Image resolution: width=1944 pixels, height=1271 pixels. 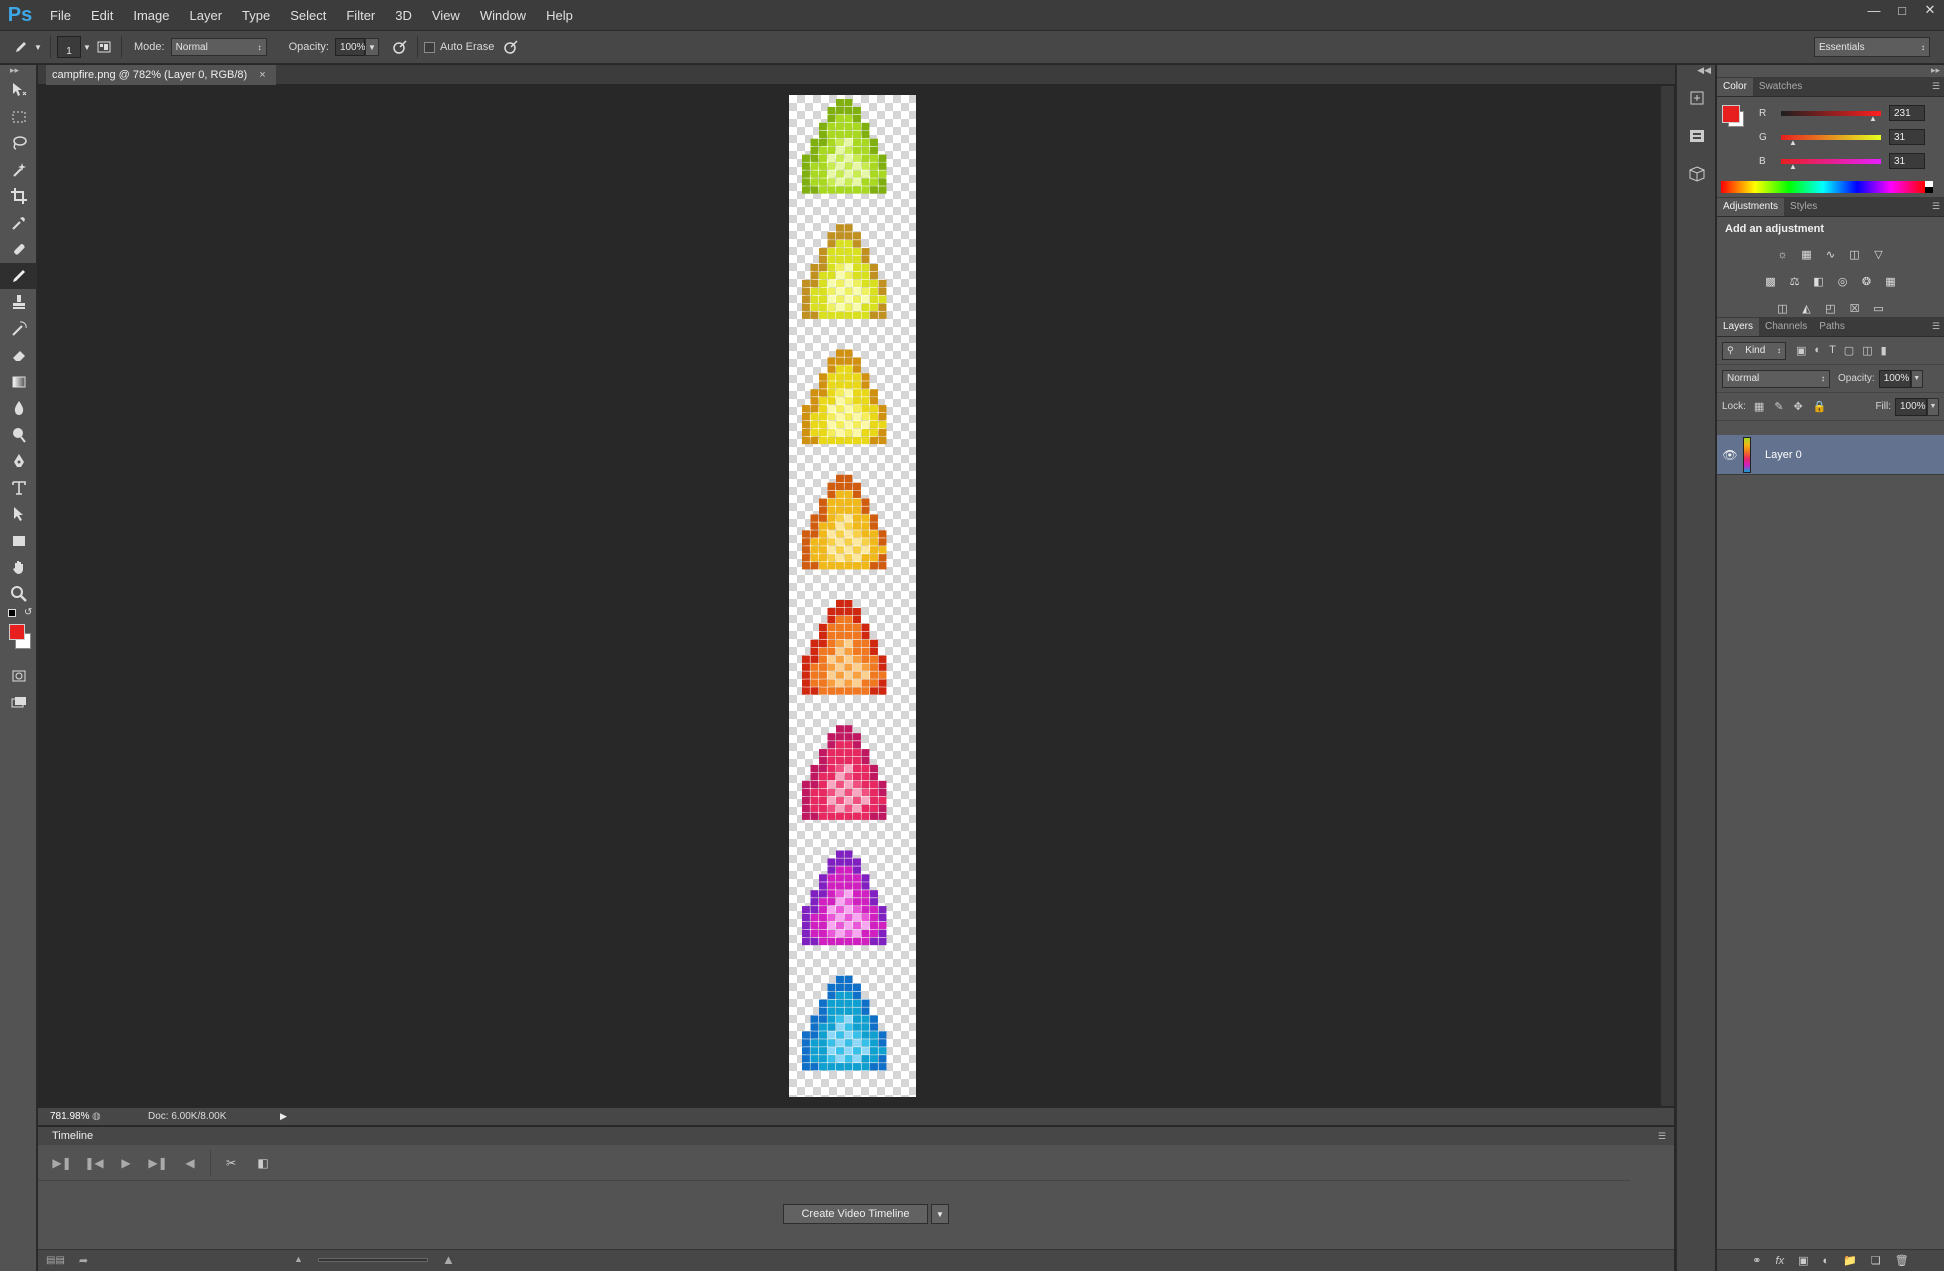 I want to click on status-menu-arrow-icon: ▶, so click(x=283, y=1116).